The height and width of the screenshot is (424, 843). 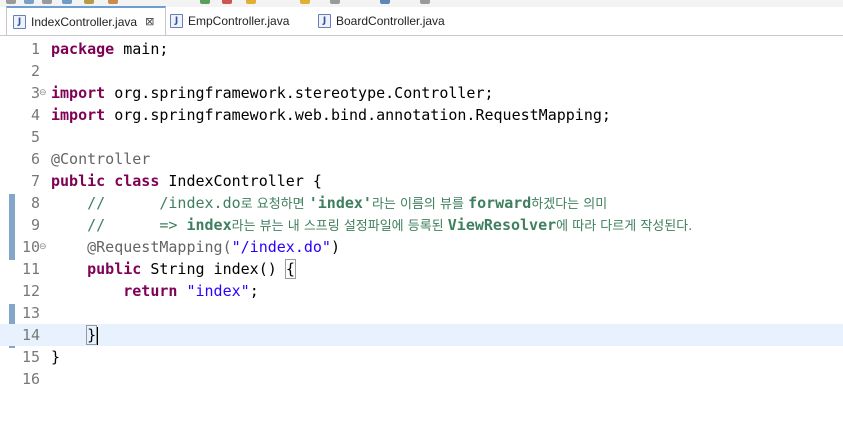 What do you see at coordinates (421, 291) in the screenshot?
I see `code-line: 12 return "index";` at bounding box center [421, 291].